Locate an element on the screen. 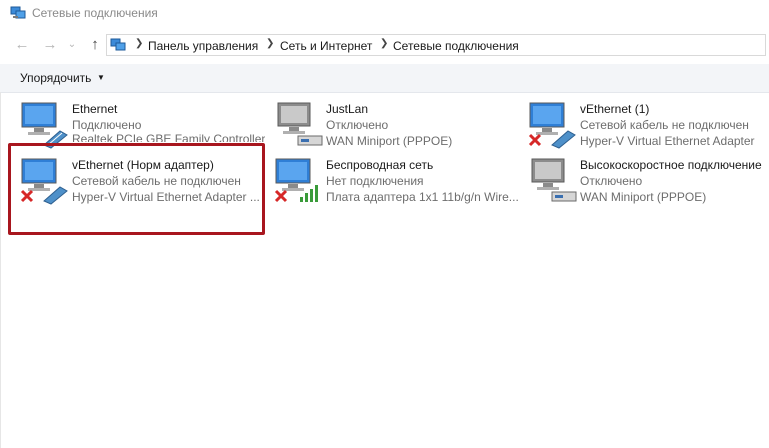 The height and width of the screenshot is (448, 769). ethernet-connected-icon is located at coordinates (44, 125).